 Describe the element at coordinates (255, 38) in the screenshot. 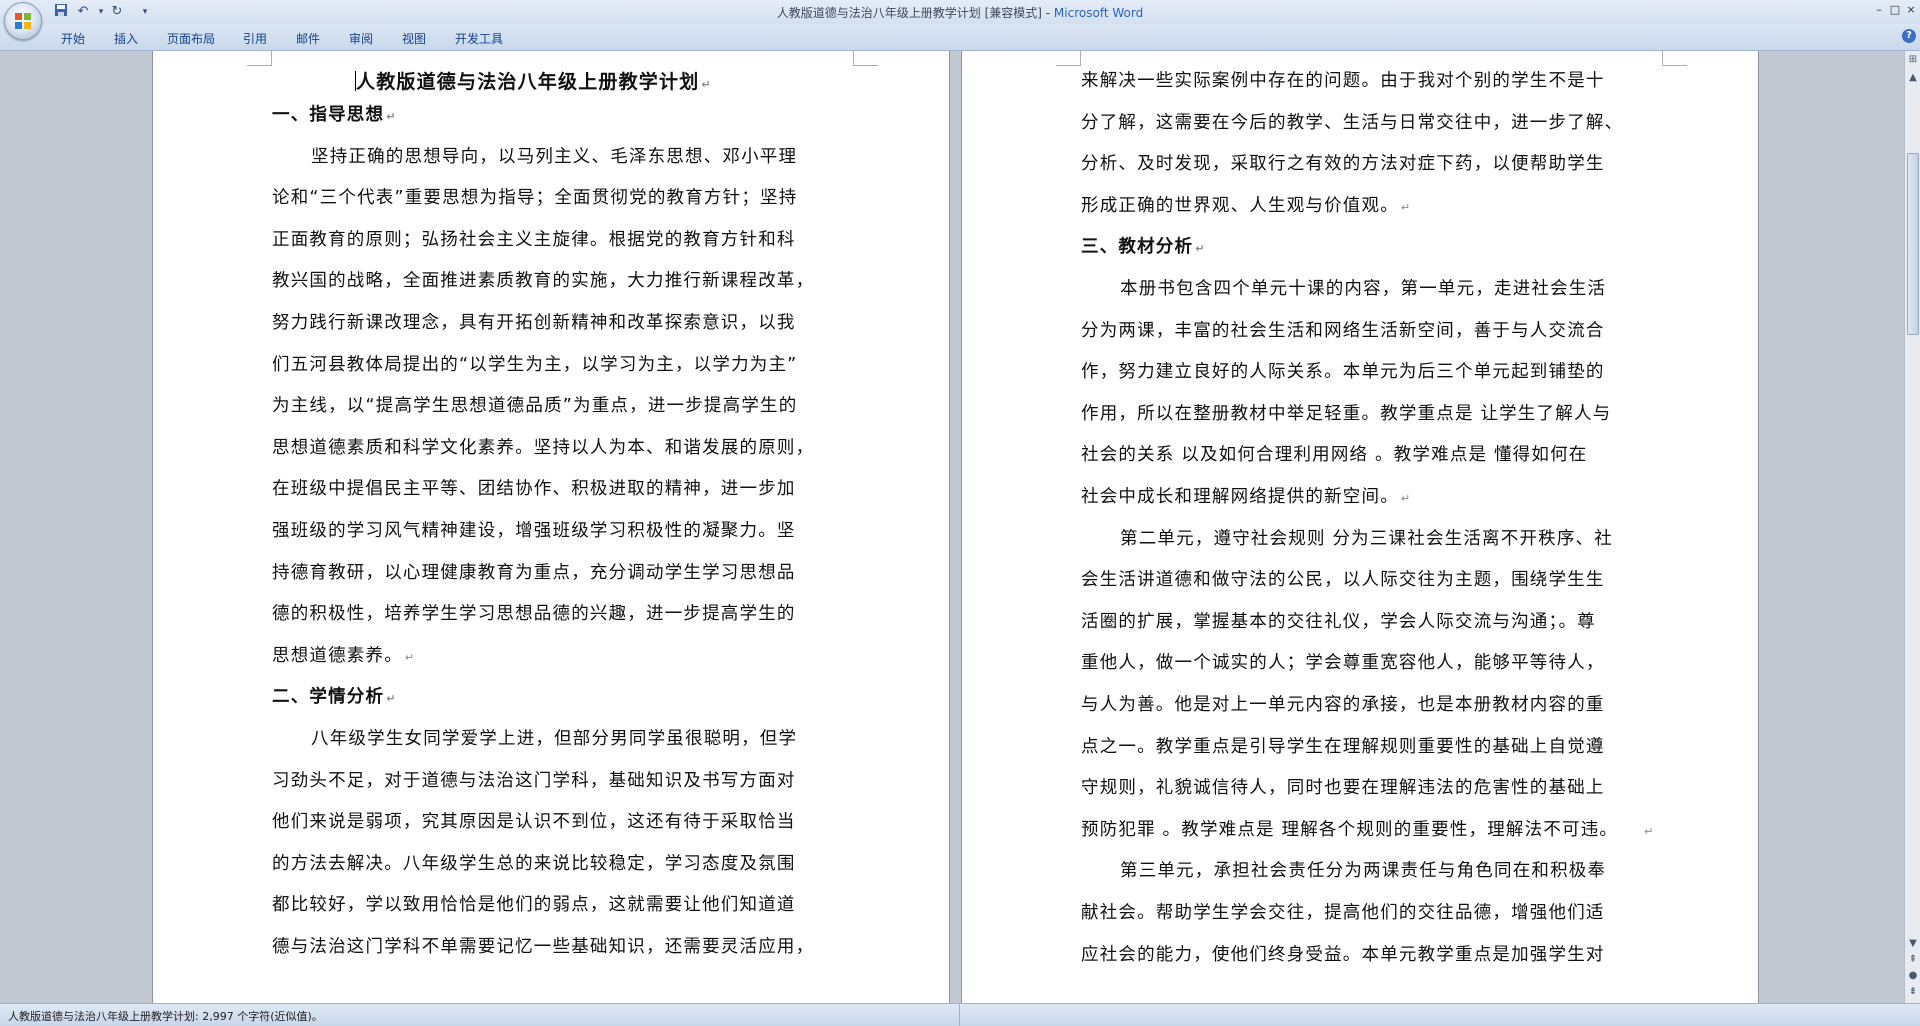

I see `tab-references: 引用` at that location.